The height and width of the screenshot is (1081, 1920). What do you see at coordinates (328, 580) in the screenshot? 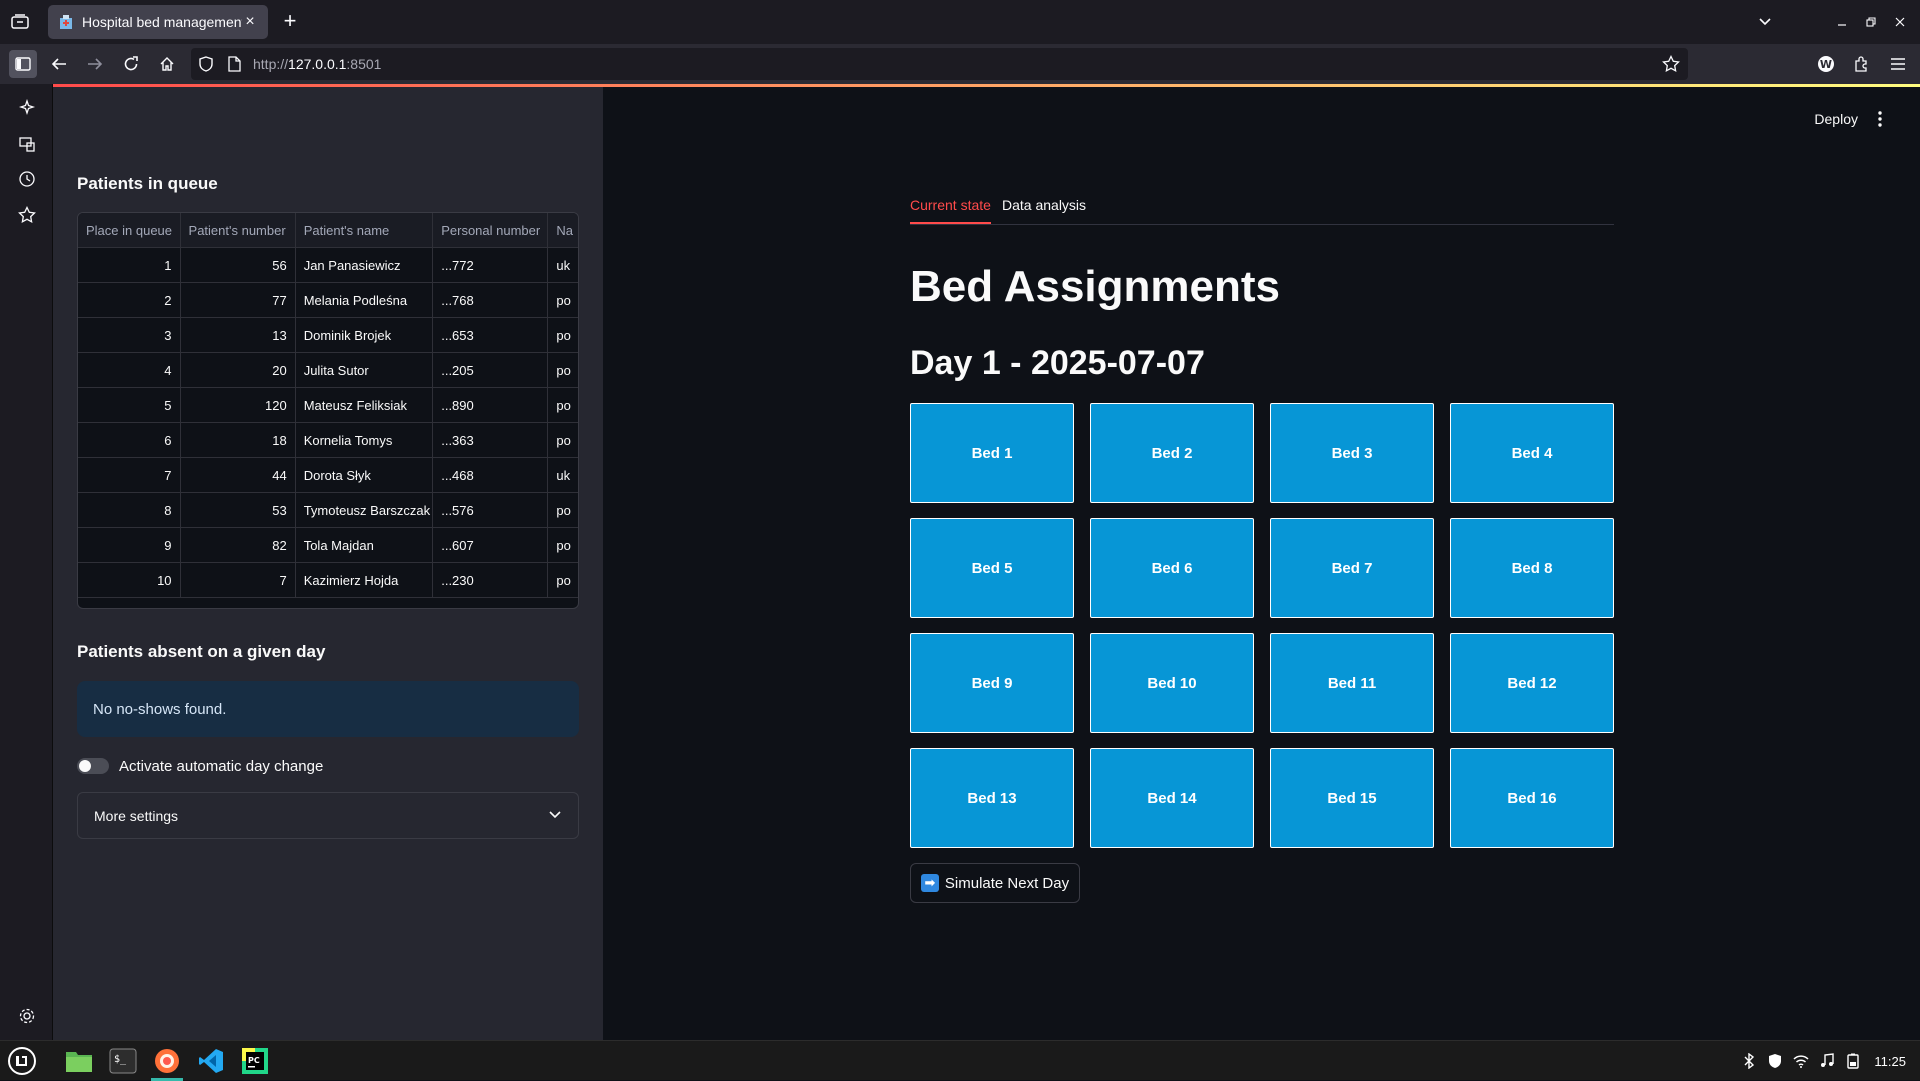
I see `table-row: 10 7 Kazimierz Hojda ...230 po` at bounding box center [328, 580].